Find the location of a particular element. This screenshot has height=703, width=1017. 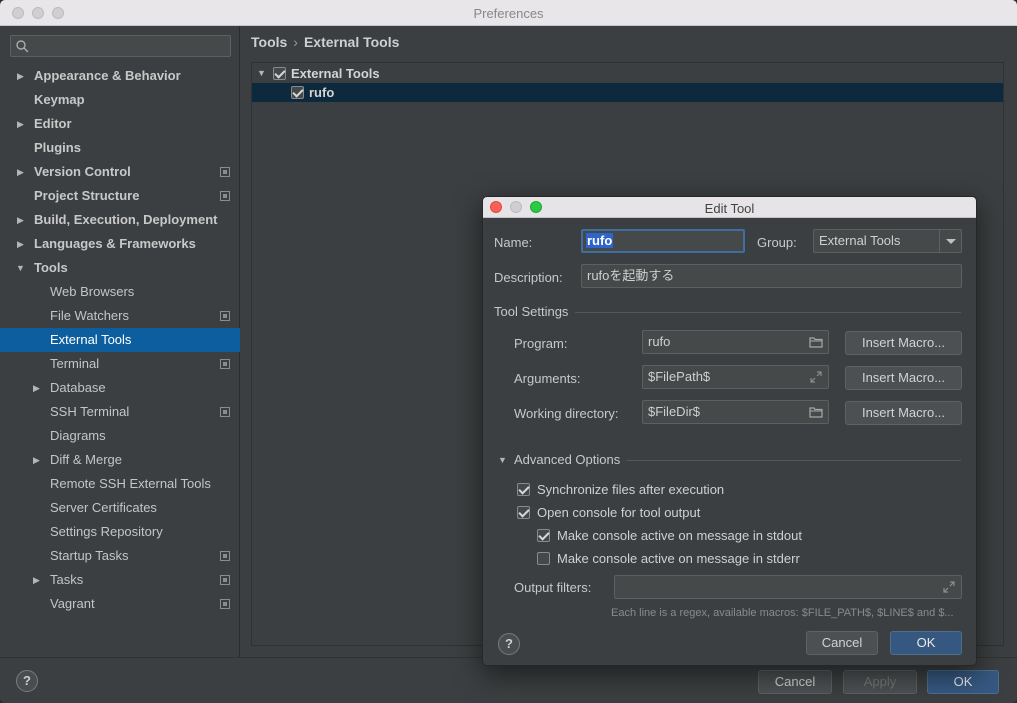

description-label: Description: is located at coordinates (528, 277).